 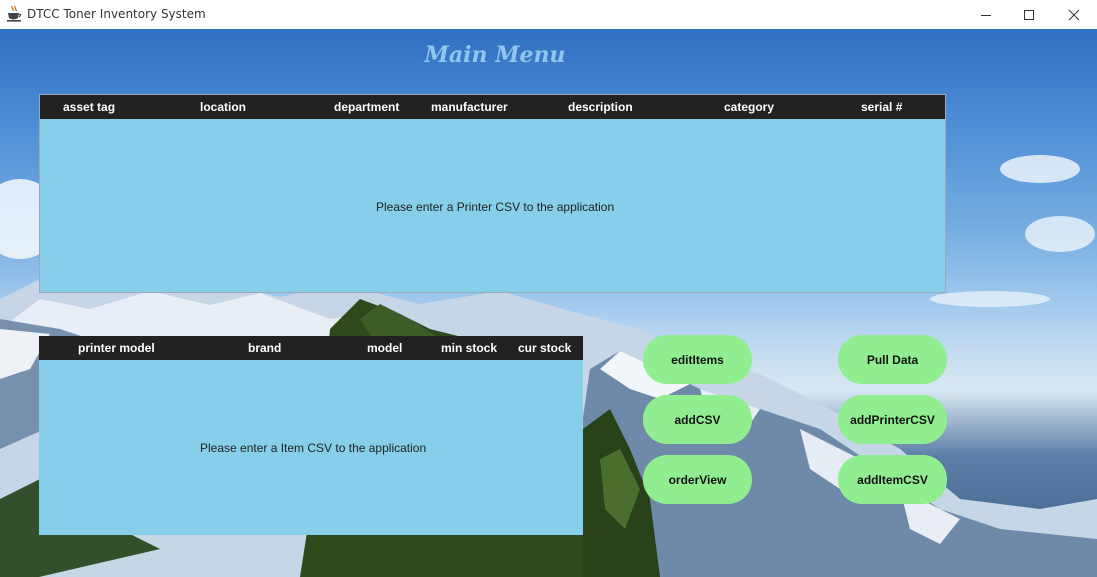 I want to click on pull-data-button: Pull Data, so click(x=892, y=359).